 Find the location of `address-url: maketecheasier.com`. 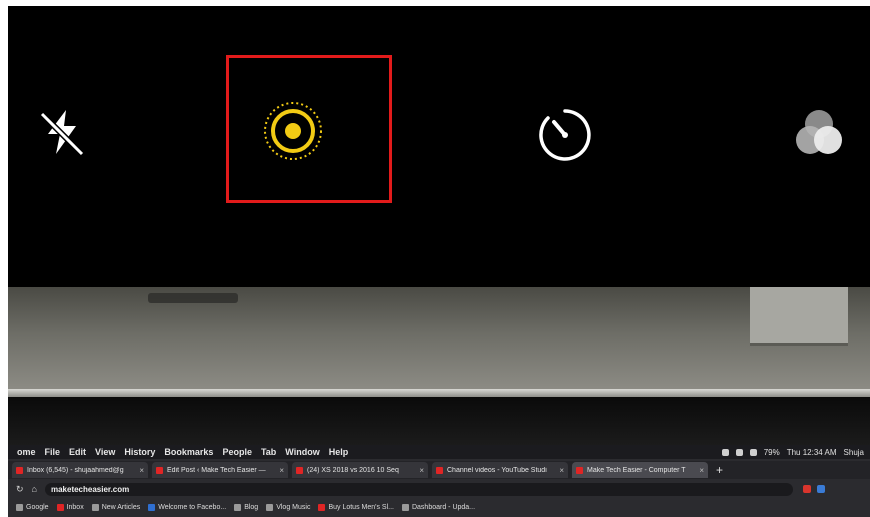

address-url: maketecheasier.com is located at coordinates (90, 489).